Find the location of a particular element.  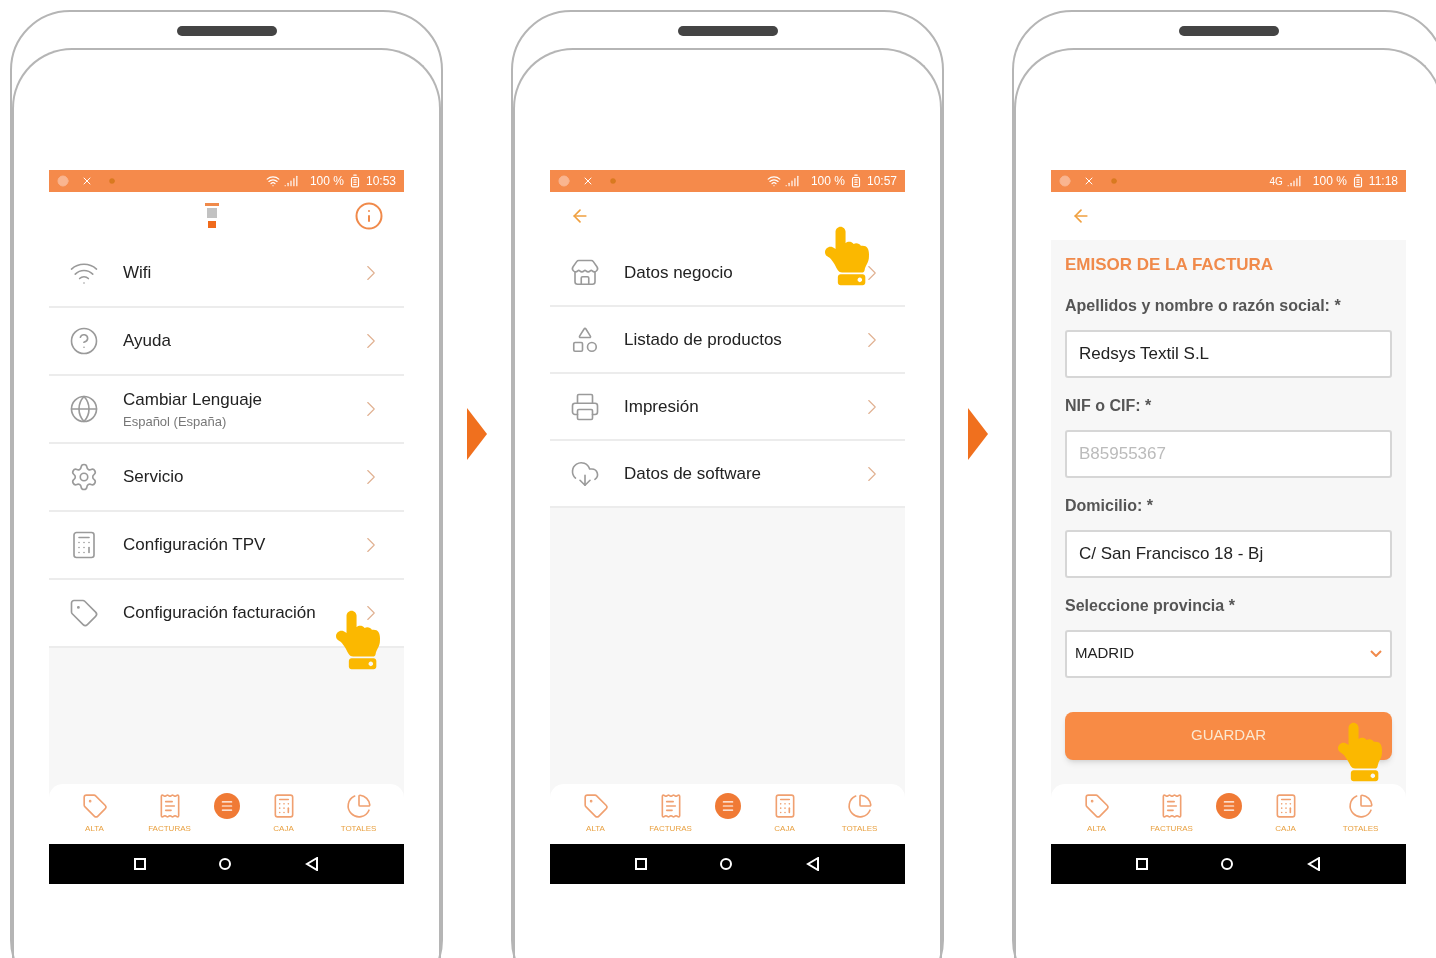

menu-item: Impresión is located at coordinates (727, 407).